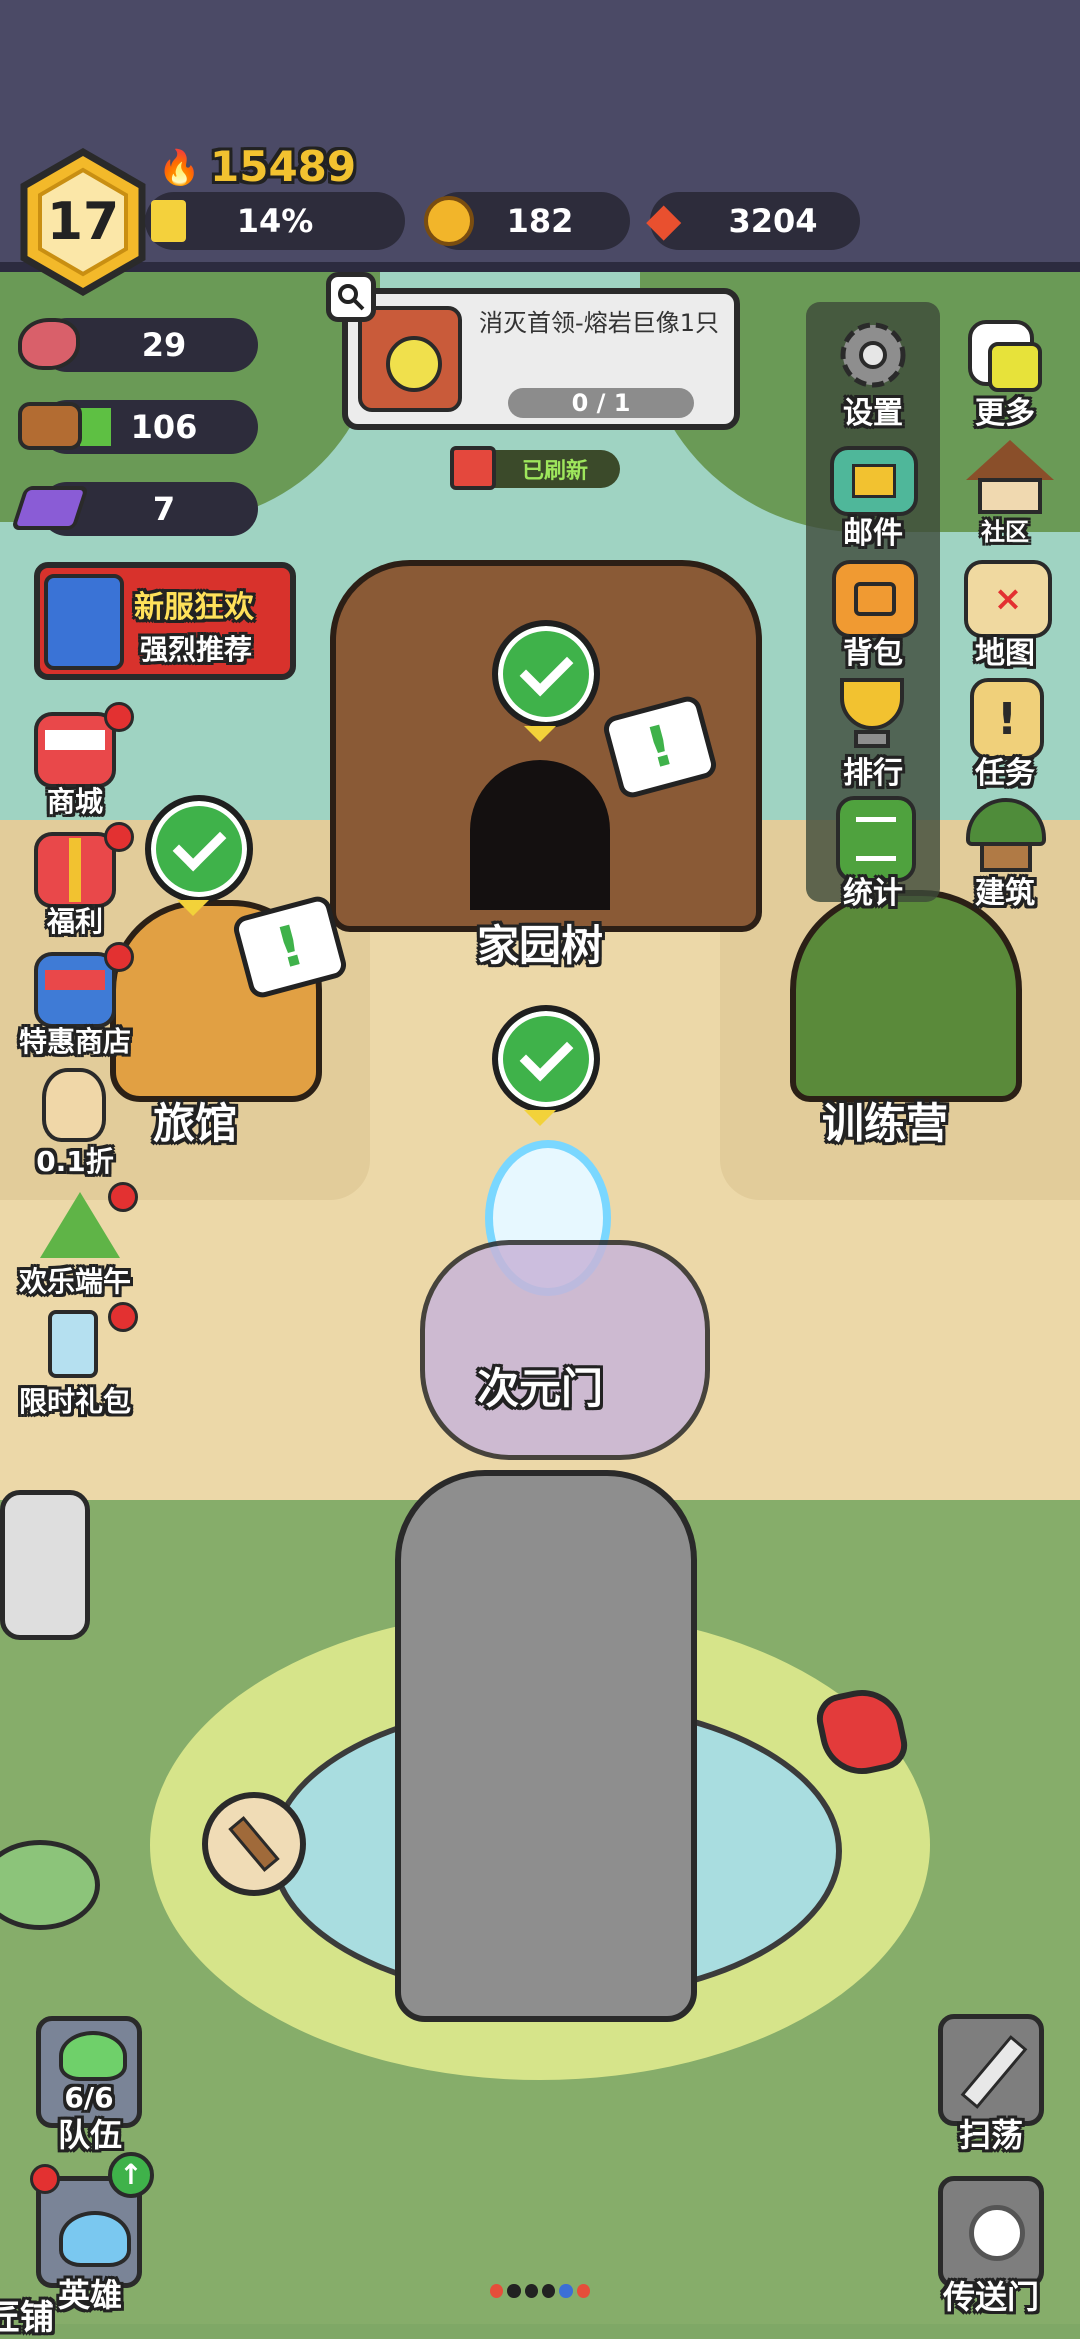  I want to click on discount-button: 0.1折, so click(75, 1121).